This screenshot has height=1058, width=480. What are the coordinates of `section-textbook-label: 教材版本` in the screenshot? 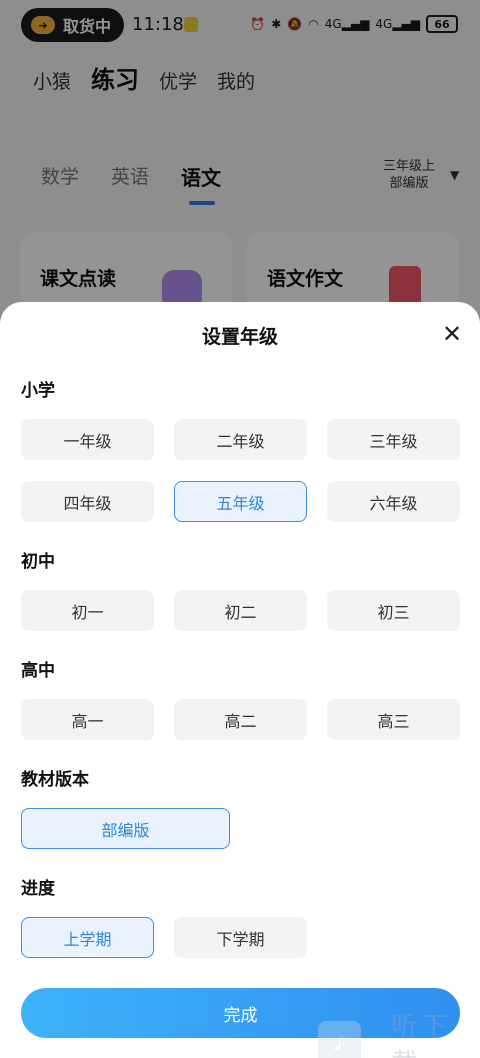 It's located at (55, 780).